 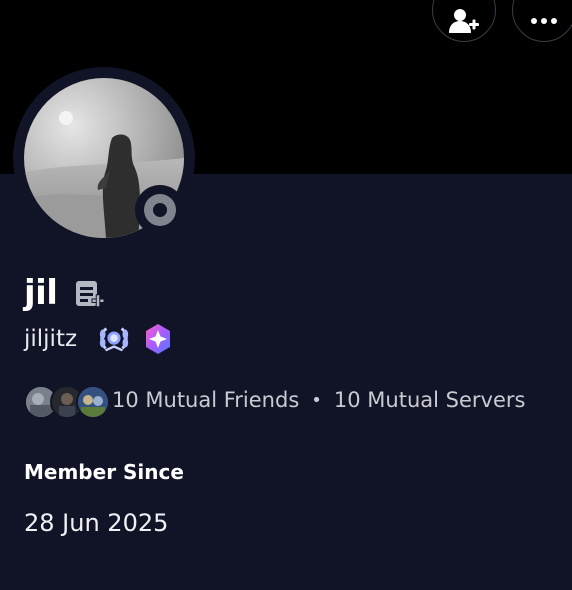 I want to click on username: jiljitz, so click(x=51, y=339).